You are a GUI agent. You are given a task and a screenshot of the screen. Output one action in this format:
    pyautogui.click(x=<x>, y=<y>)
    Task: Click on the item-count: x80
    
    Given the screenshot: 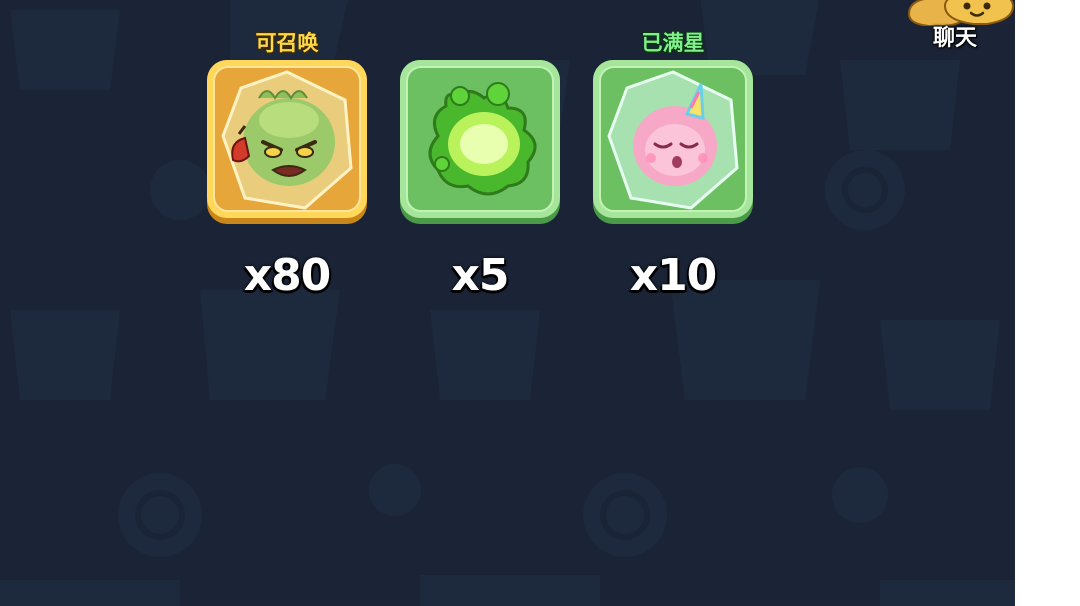 What is the action you would take?
    pyautogui.click(x=287, y=275)
    